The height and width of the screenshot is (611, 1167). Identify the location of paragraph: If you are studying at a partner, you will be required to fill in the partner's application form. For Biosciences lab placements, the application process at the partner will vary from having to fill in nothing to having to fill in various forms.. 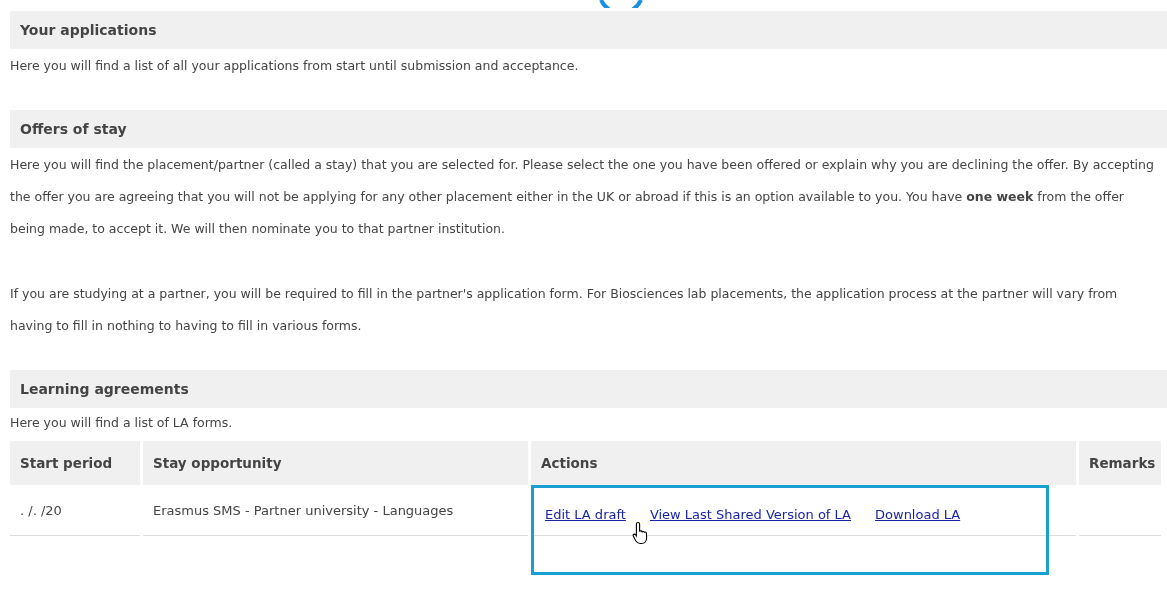
(564, 310).